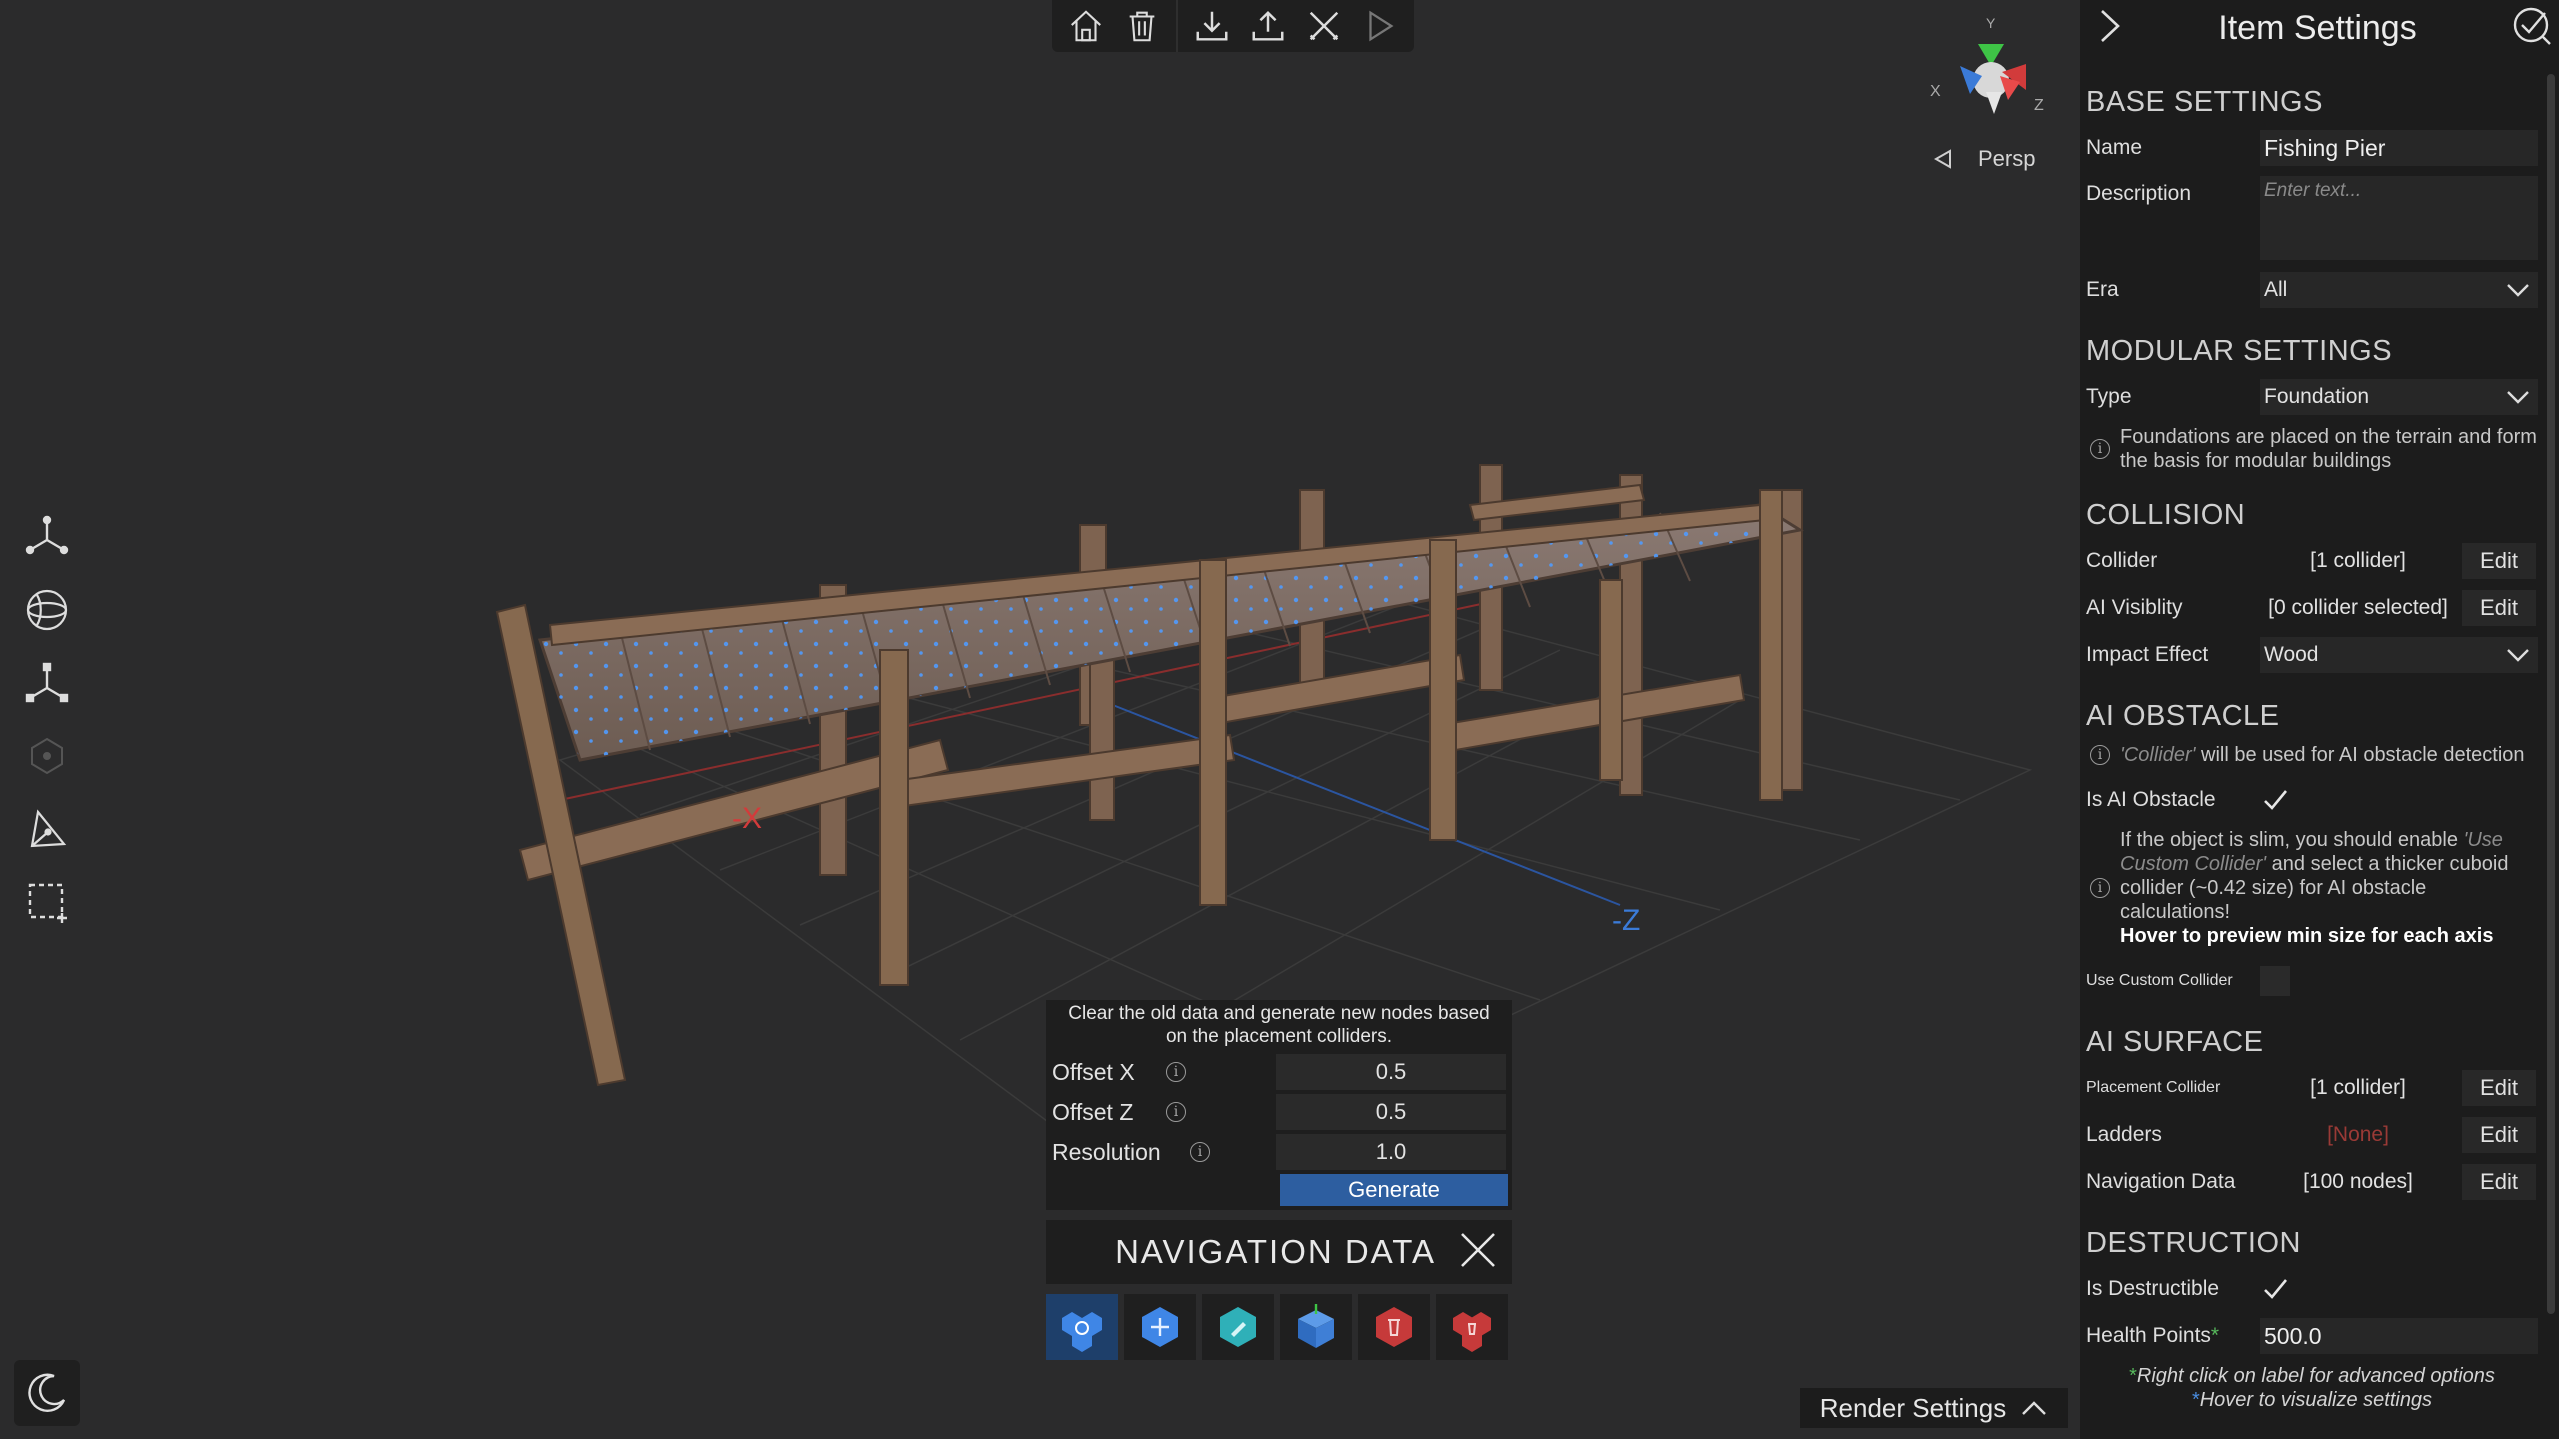 Image resolution: width=2559 pixels, height=1439 pixels. I want to click on move-axes-icon, so click(47, 535).